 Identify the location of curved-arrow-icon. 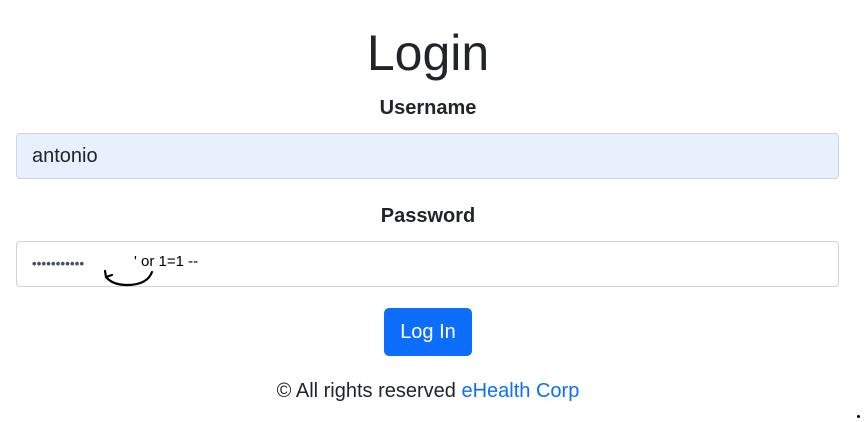
(128, 278).